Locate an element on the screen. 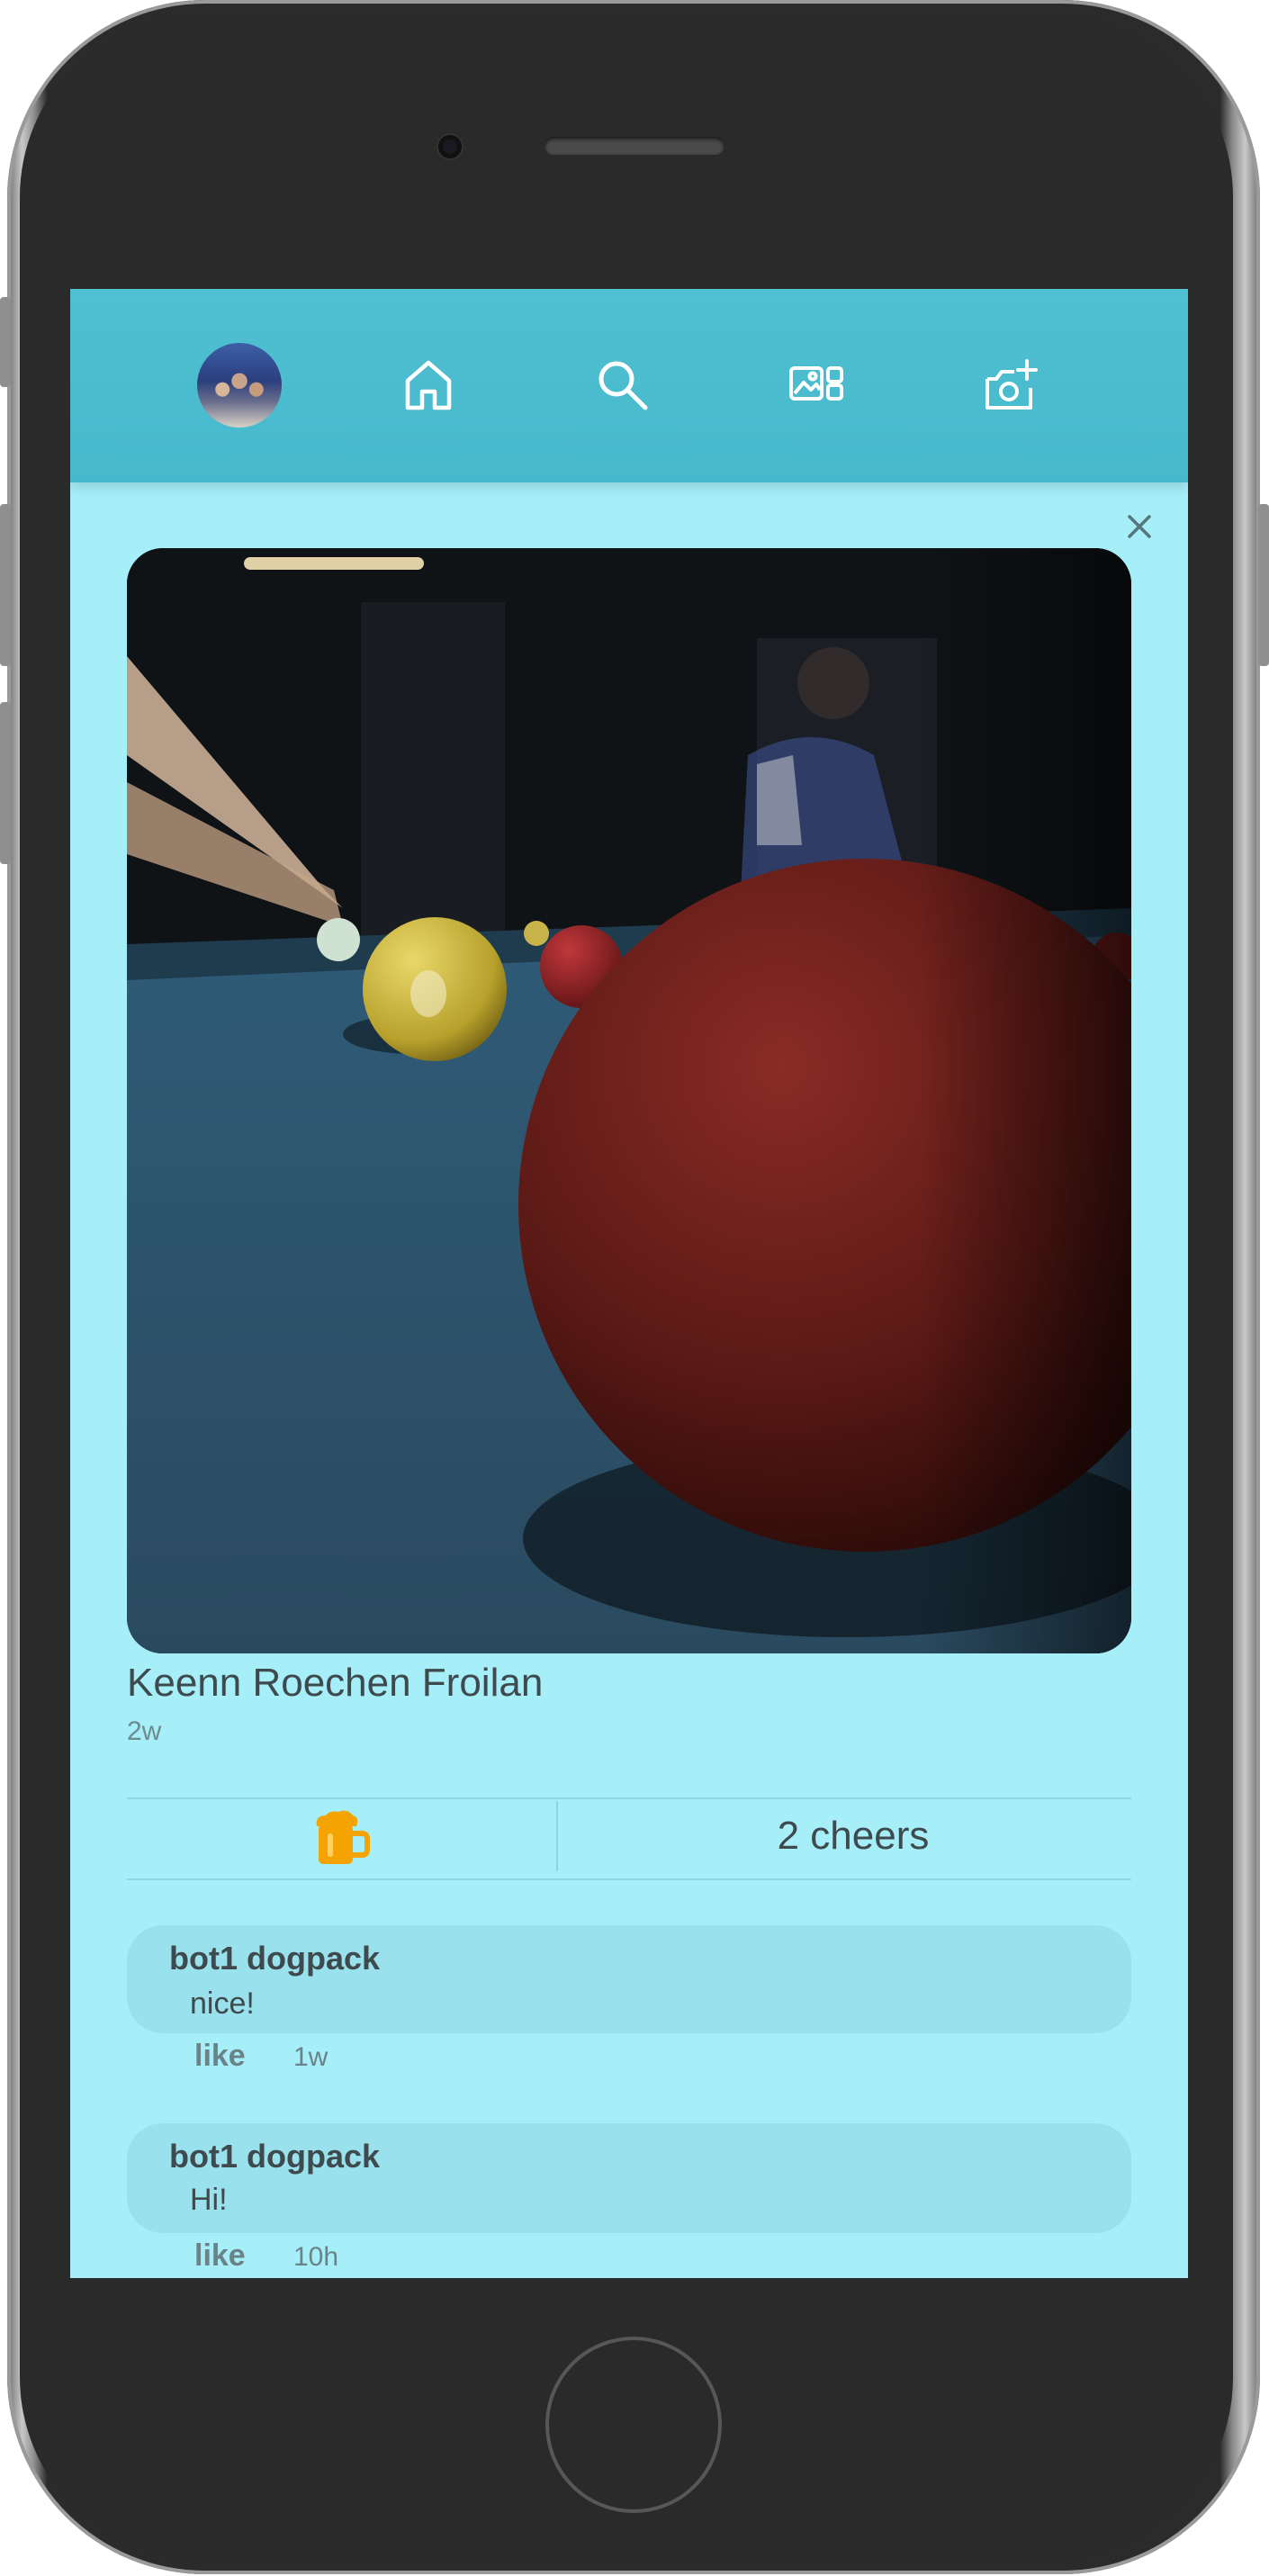 This screenshot has width=1269, height=2576. beer-mug-icon is located at coordinates (341, 1838).